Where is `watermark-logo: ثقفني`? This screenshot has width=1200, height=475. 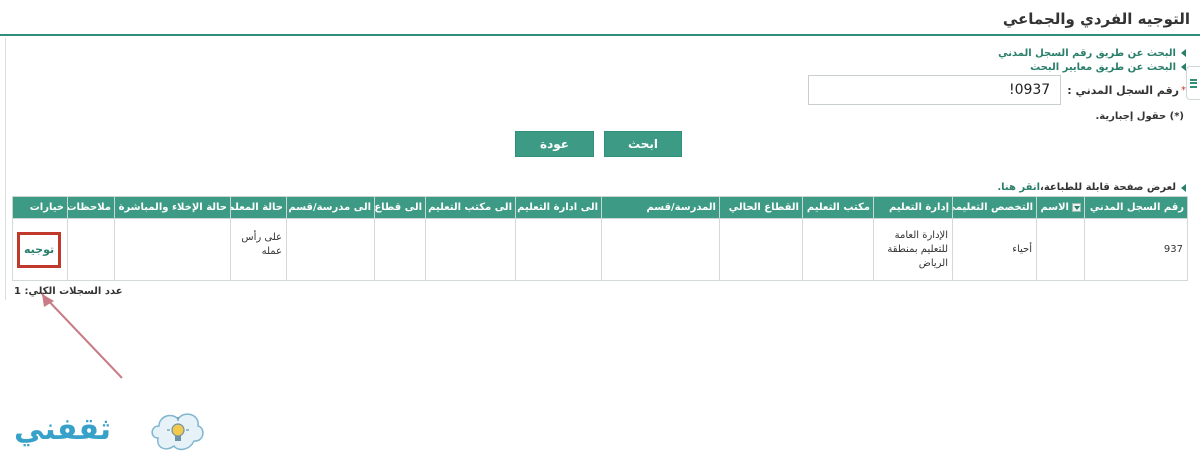 watermark-logo: ثقفني is located at coordinates (114, 434).